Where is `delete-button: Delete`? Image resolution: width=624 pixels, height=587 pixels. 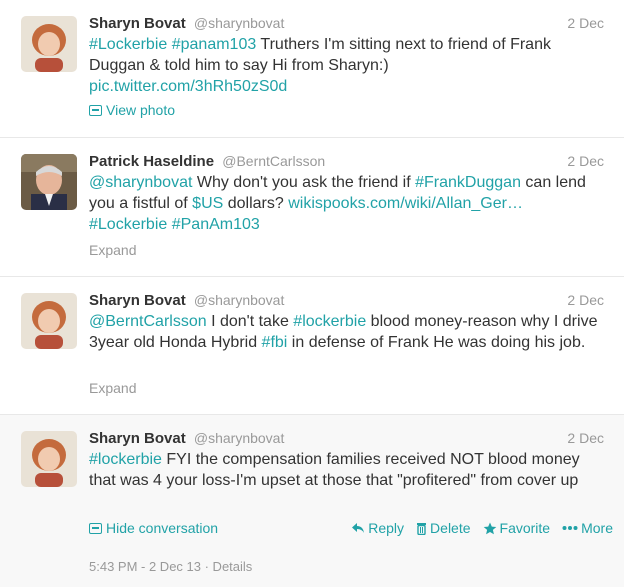 delete-button: Delete is located at coordinates (443, 528).